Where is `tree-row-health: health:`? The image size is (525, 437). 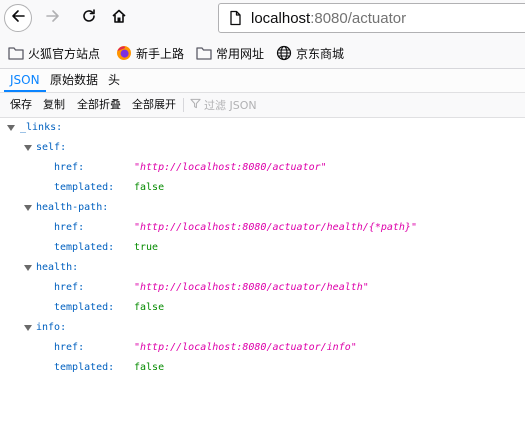 tree-row-health: health: is located at coordinates (262, 268).